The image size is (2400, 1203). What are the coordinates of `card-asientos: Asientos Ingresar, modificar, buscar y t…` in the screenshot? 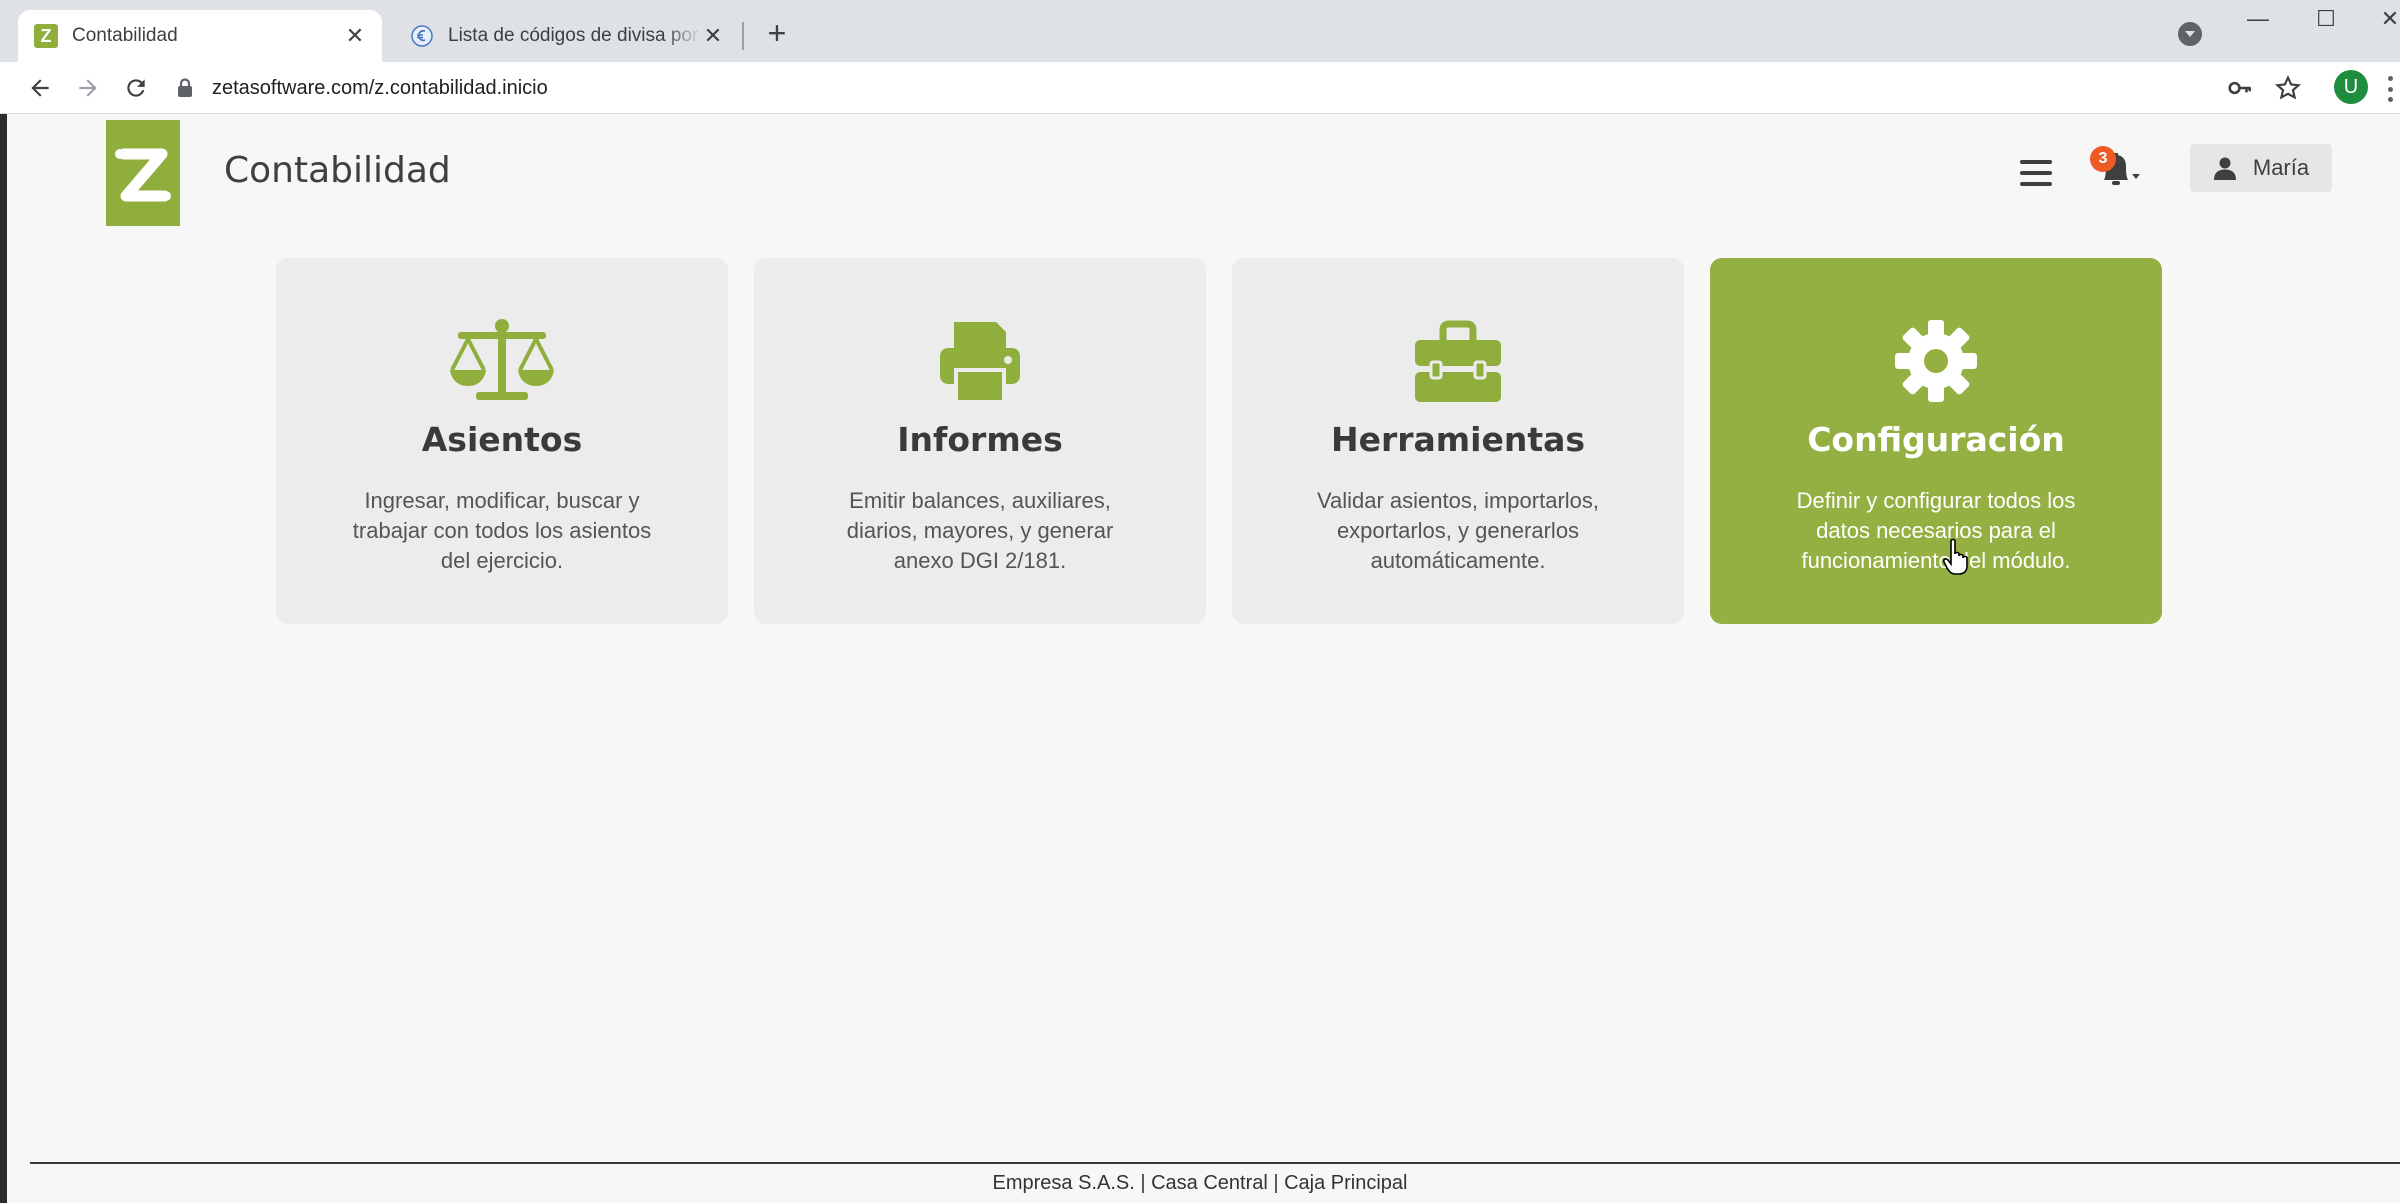 It's located at (502, 441).